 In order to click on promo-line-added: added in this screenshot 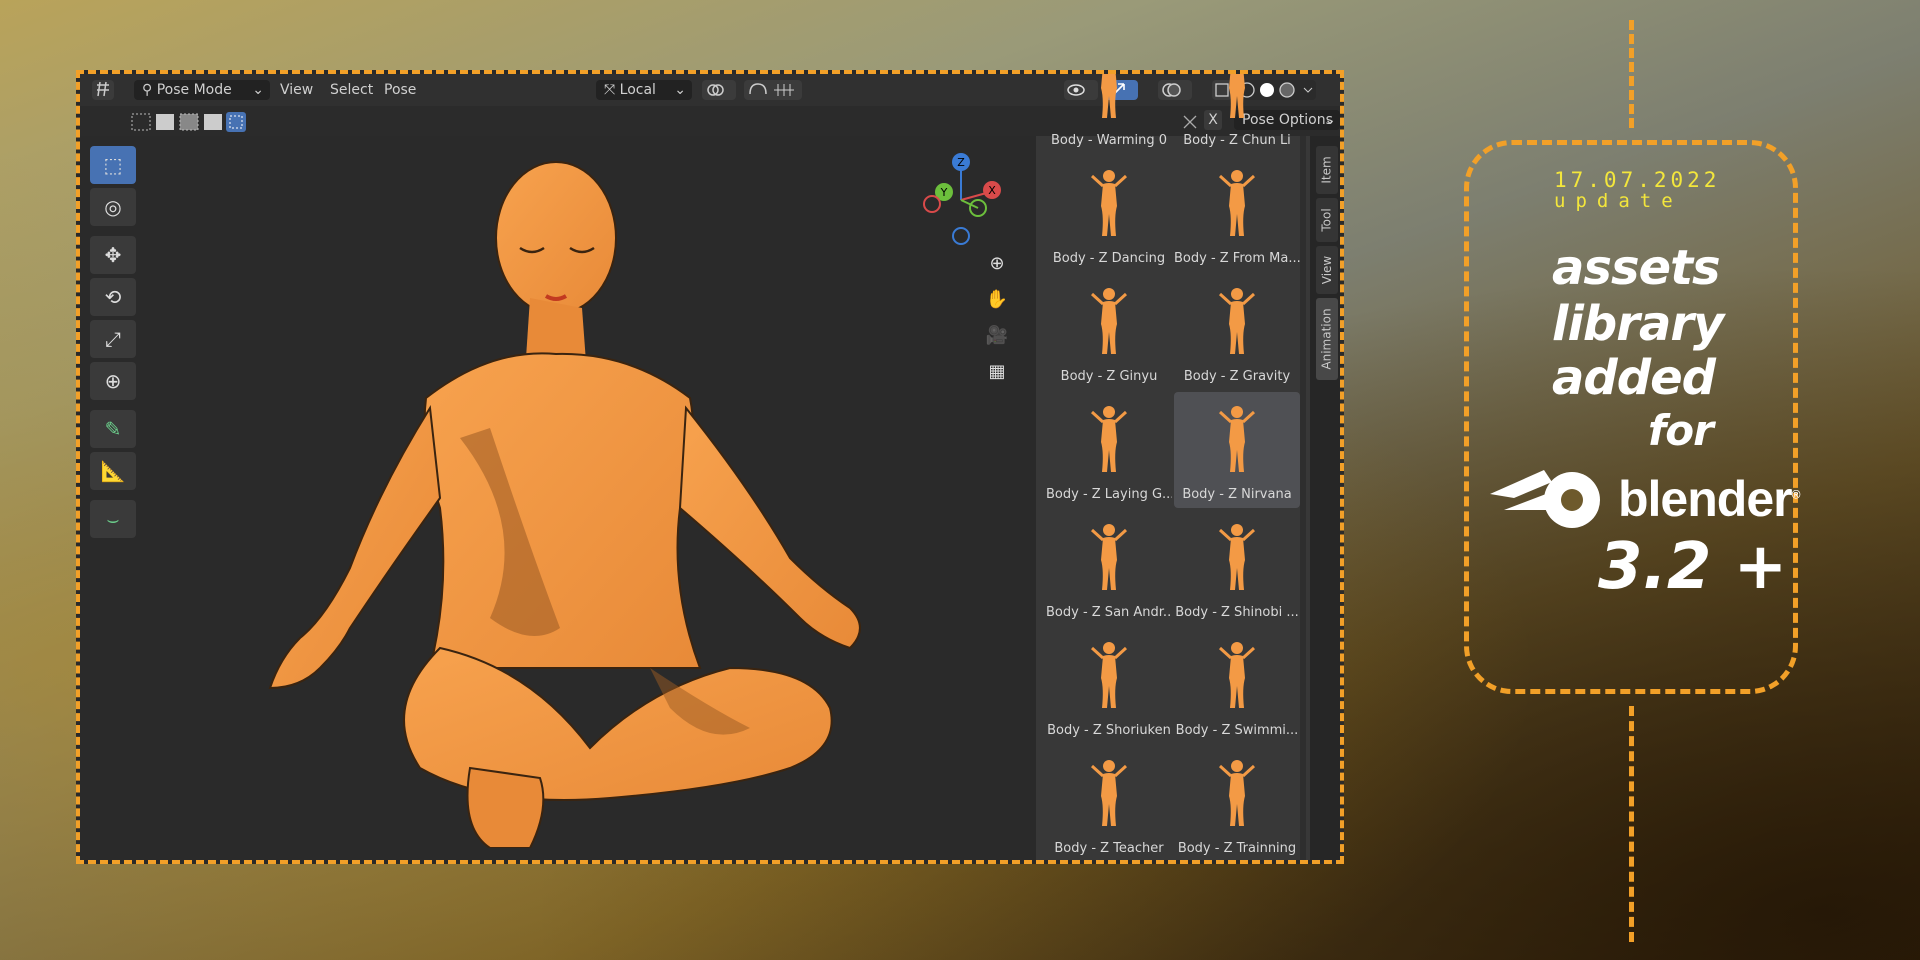, I will do `click(1634, 378)`.